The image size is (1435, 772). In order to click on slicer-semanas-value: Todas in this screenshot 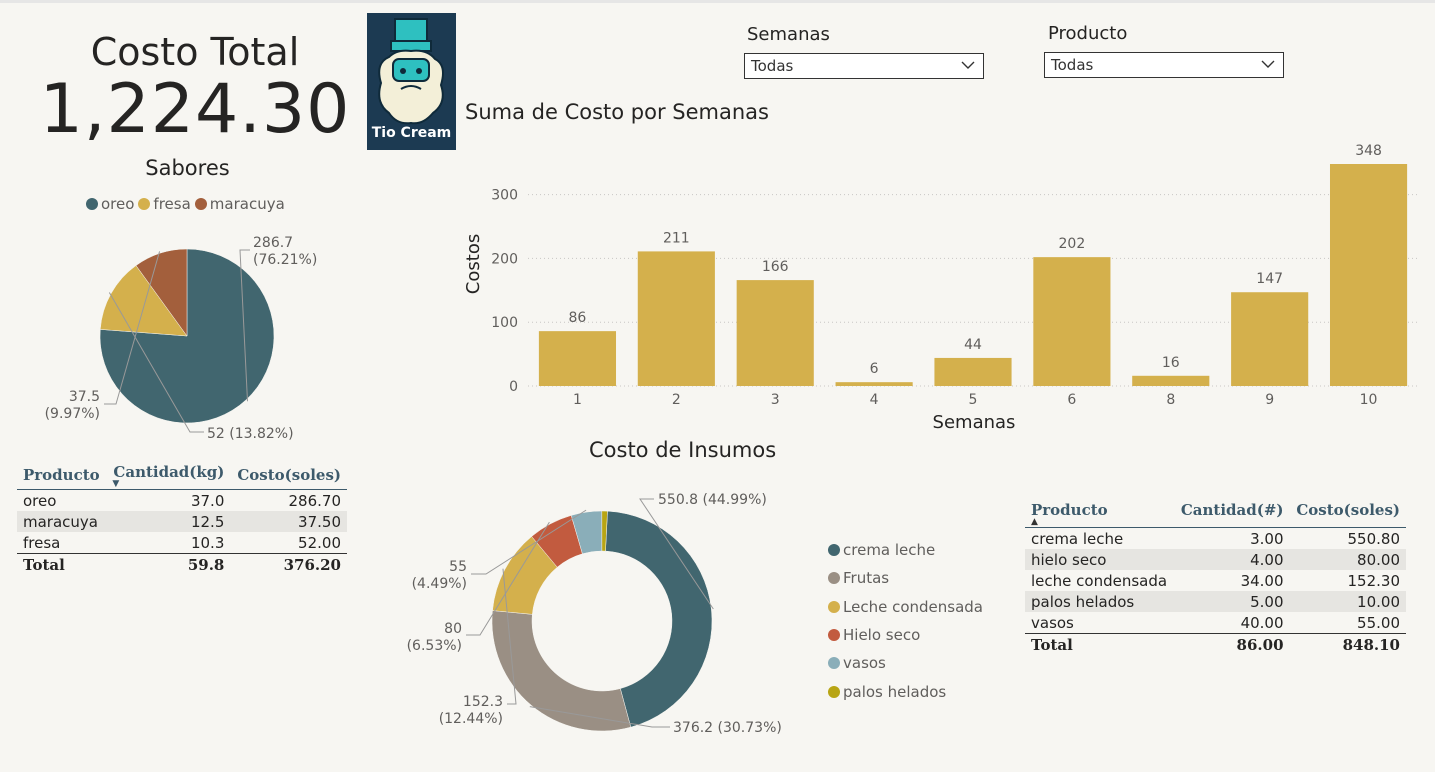, I will do `click(772, 66)`.